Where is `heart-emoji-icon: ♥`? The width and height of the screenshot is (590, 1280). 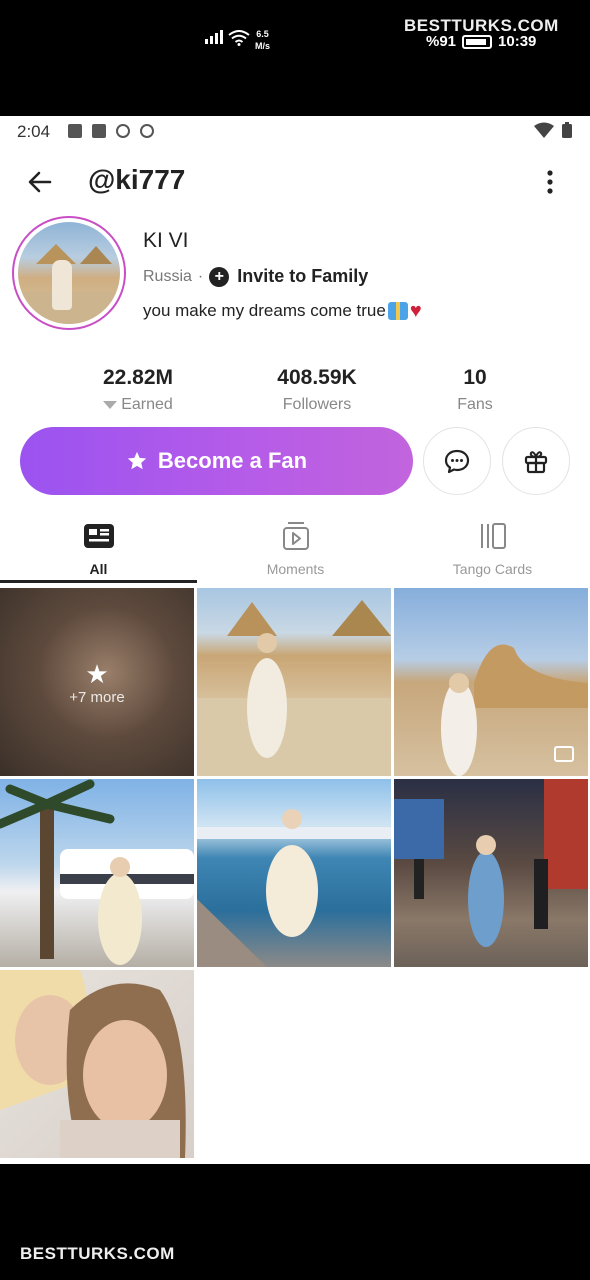
heart-emoji-icon: ♥ is located at coordinates (415, 311).